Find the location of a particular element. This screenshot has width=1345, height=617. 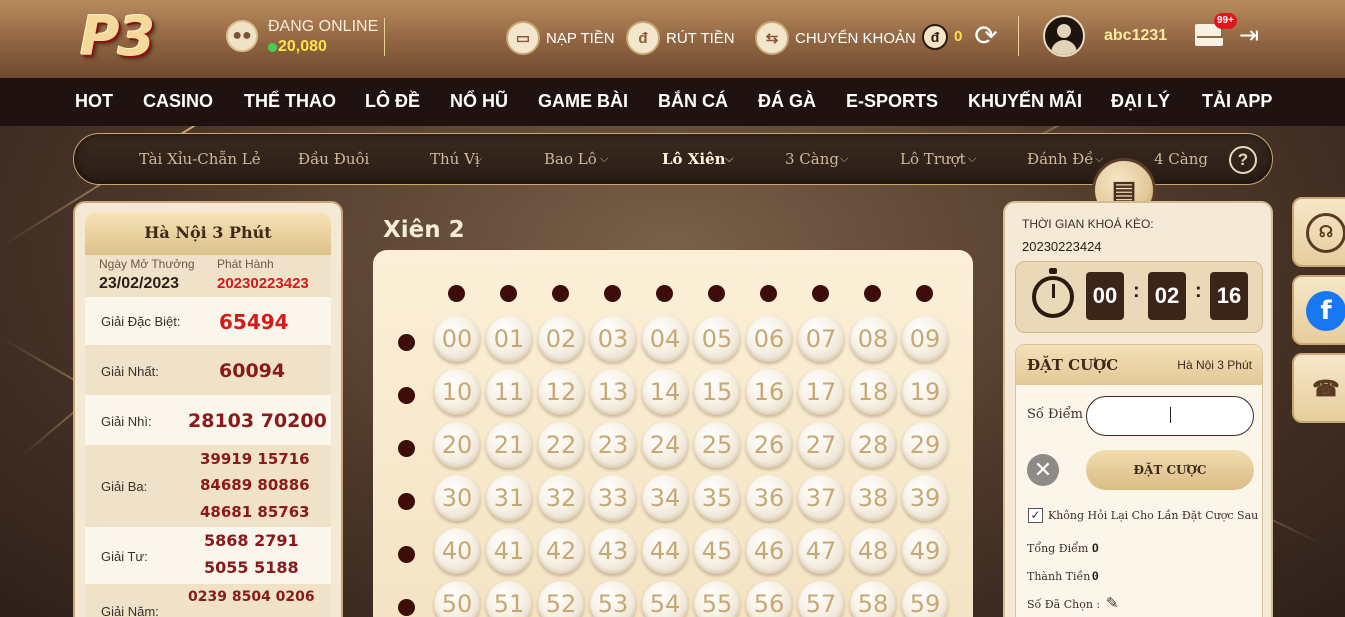

nav-item-esports: E-SPORTS is located at coordinates (892, 101).